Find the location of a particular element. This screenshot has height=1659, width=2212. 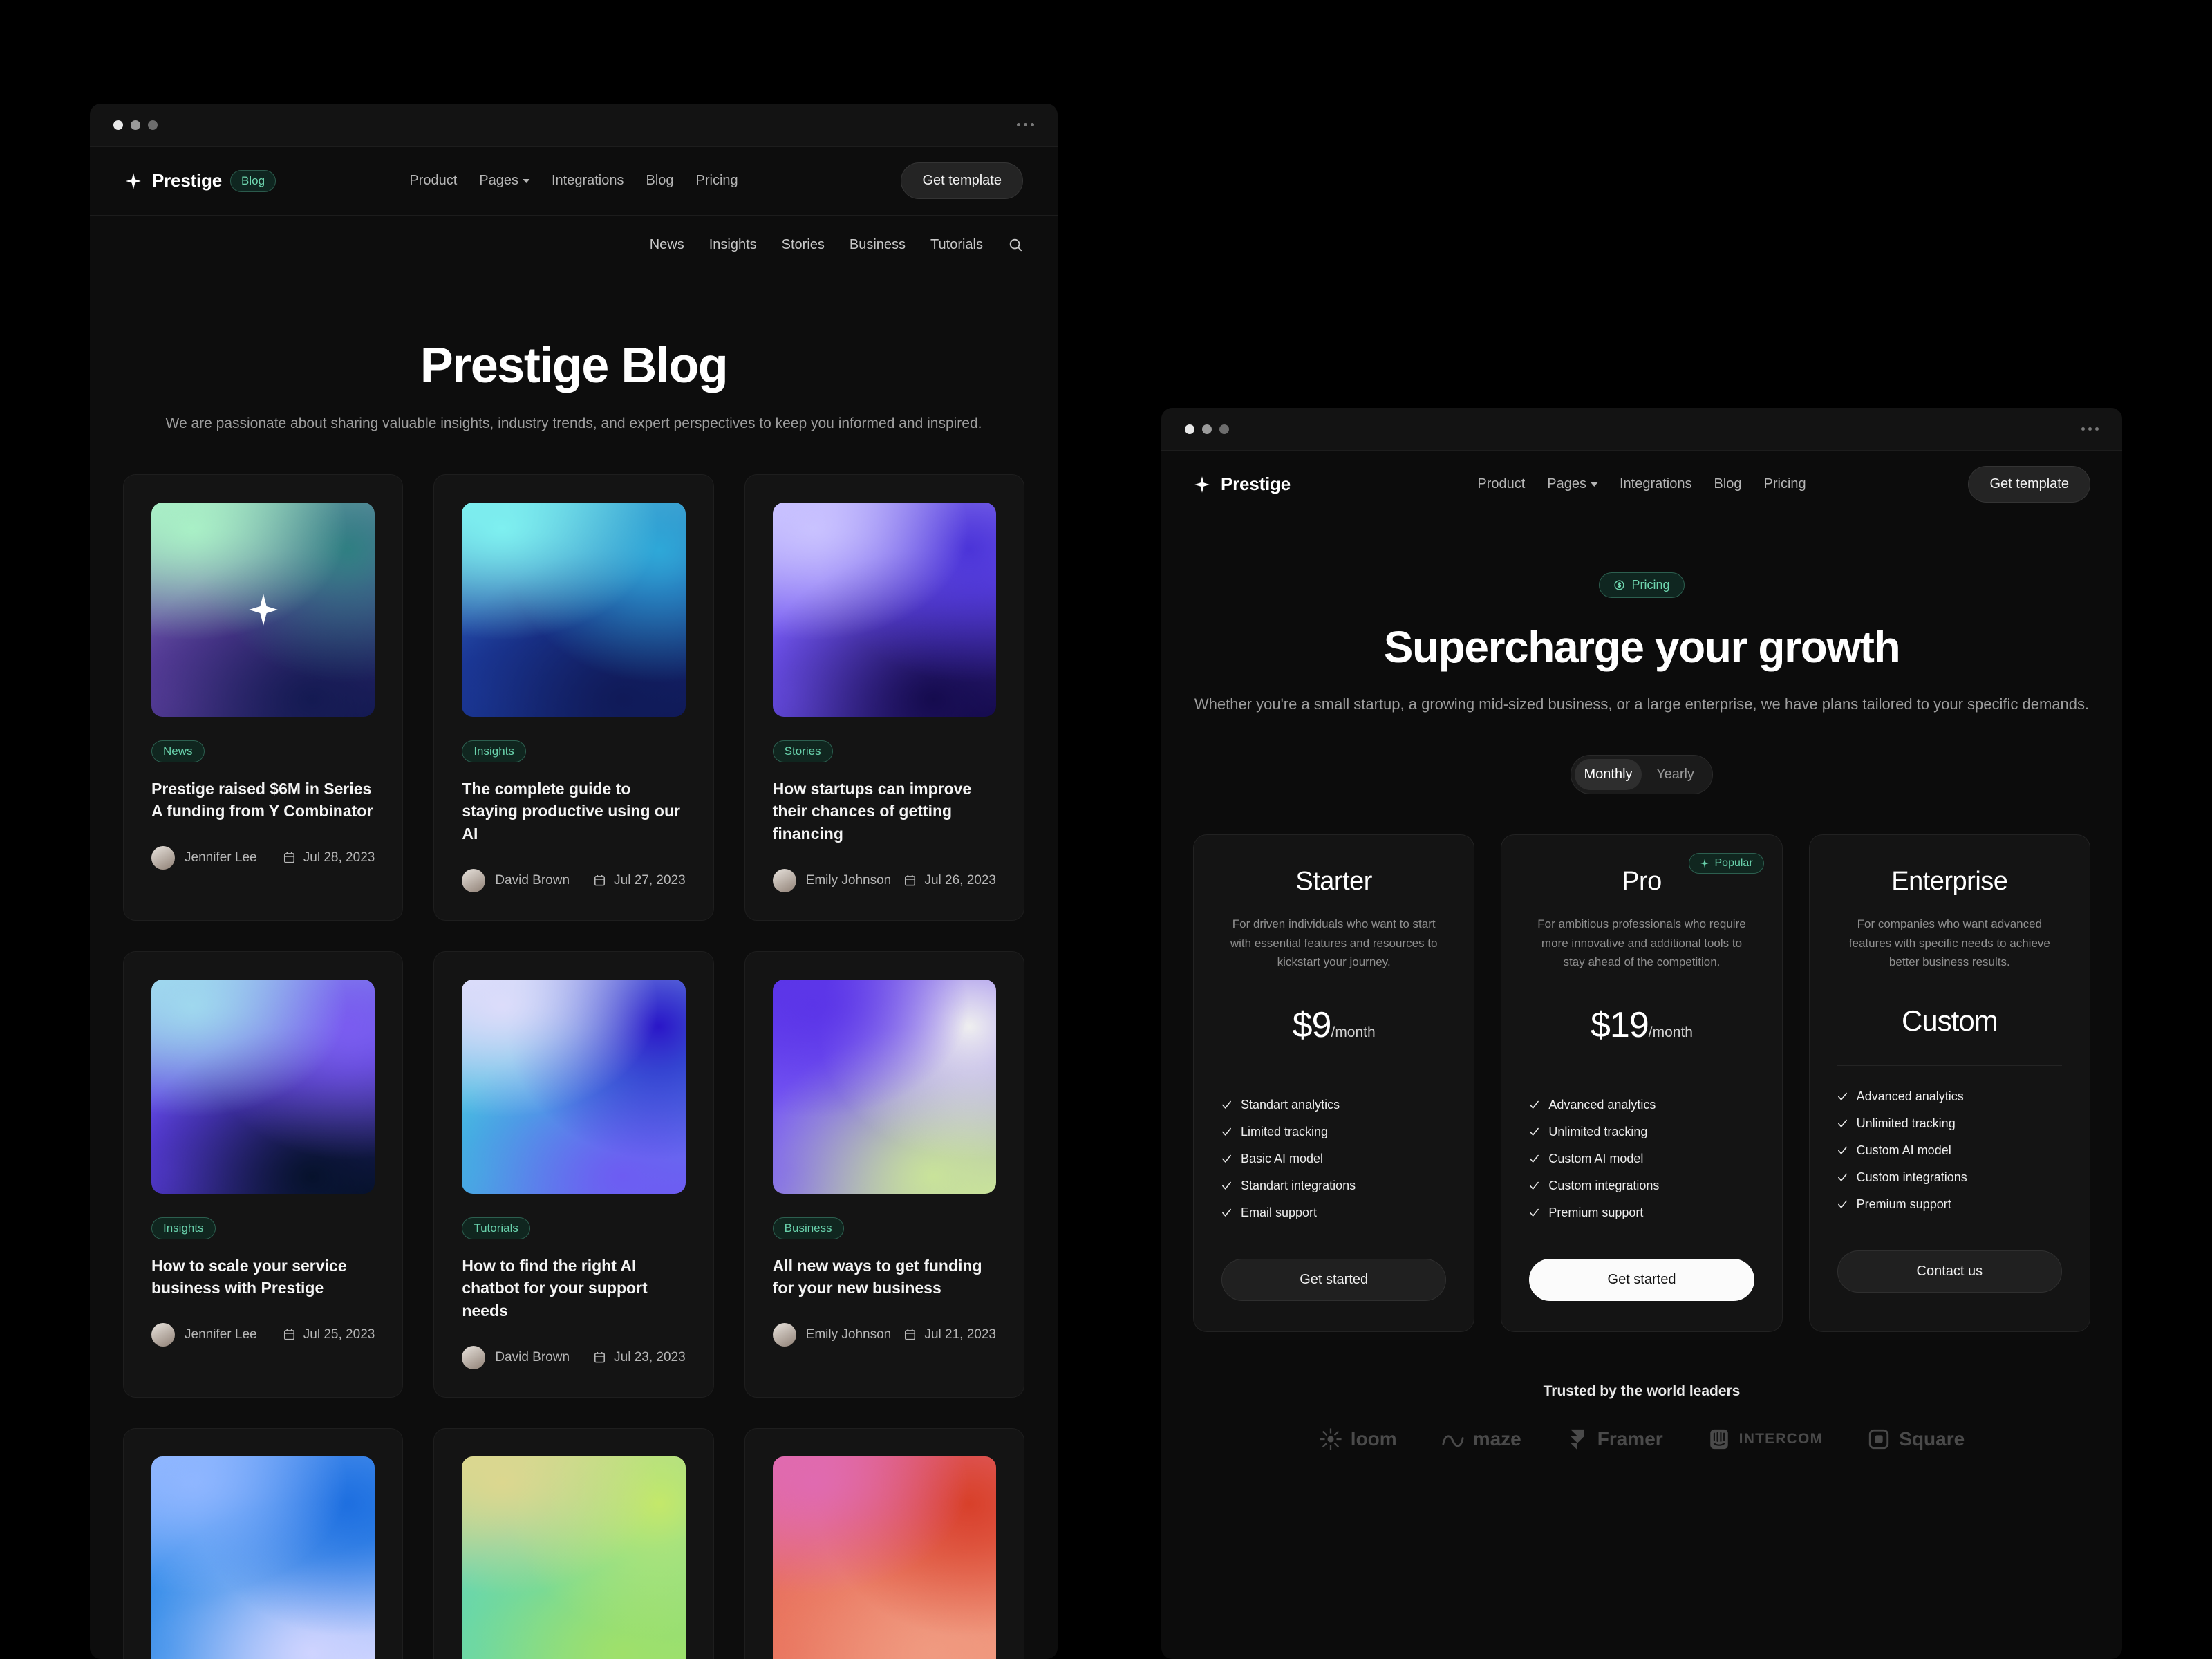

post-meta: David Brown Jul 23, 2023 is located at coordinates (574, 1357).